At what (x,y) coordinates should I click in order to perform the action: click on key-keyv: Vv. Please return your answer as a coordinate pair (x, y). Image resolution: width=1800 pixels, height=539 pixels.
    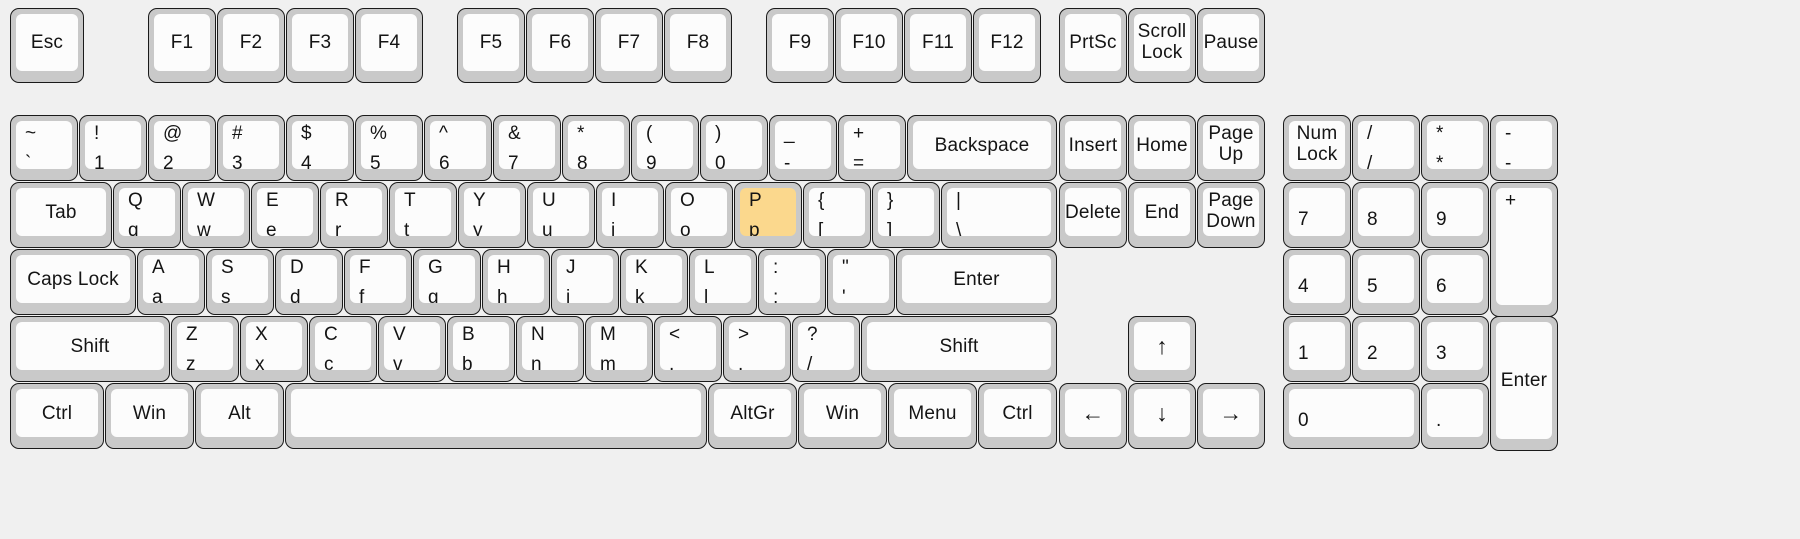
    Looking at the image, I should click on (412, 349).